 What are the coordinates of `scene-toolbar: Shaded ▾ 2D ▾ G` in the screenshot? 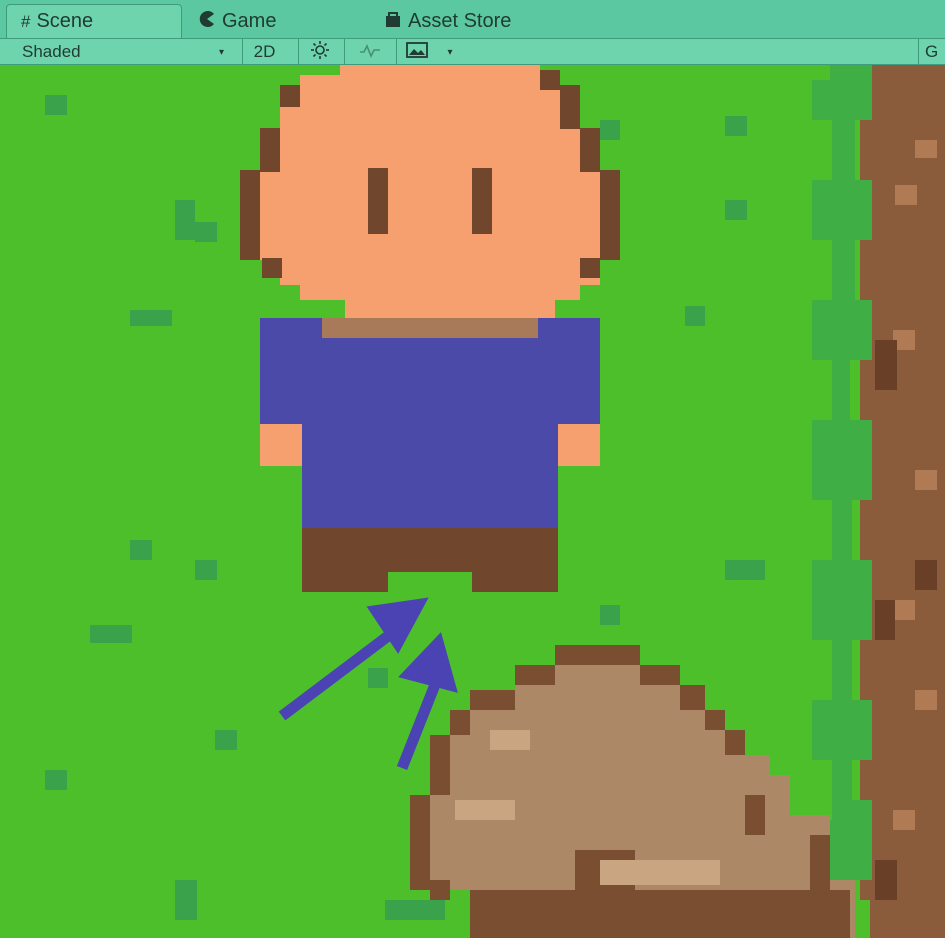 It's located at (472, 51).